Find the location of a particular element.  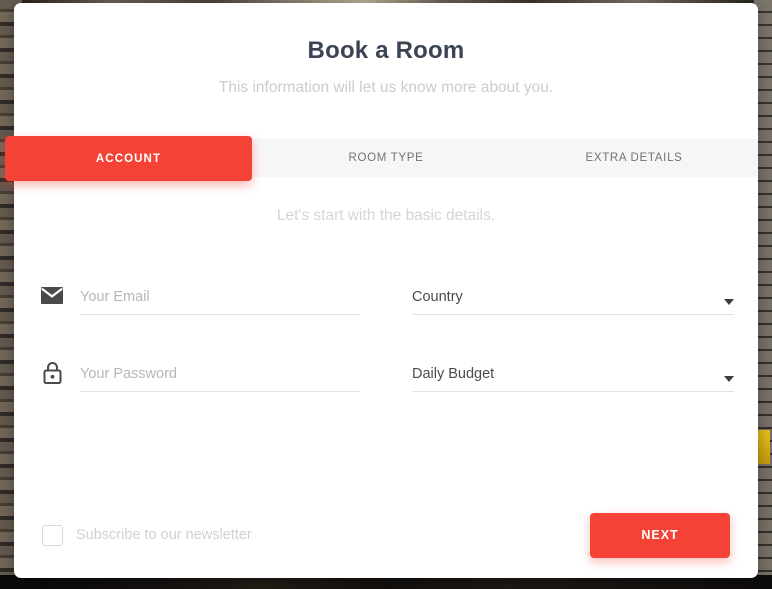

budget-select-wrap: Daily Budget is located at coordinates (573, 378).